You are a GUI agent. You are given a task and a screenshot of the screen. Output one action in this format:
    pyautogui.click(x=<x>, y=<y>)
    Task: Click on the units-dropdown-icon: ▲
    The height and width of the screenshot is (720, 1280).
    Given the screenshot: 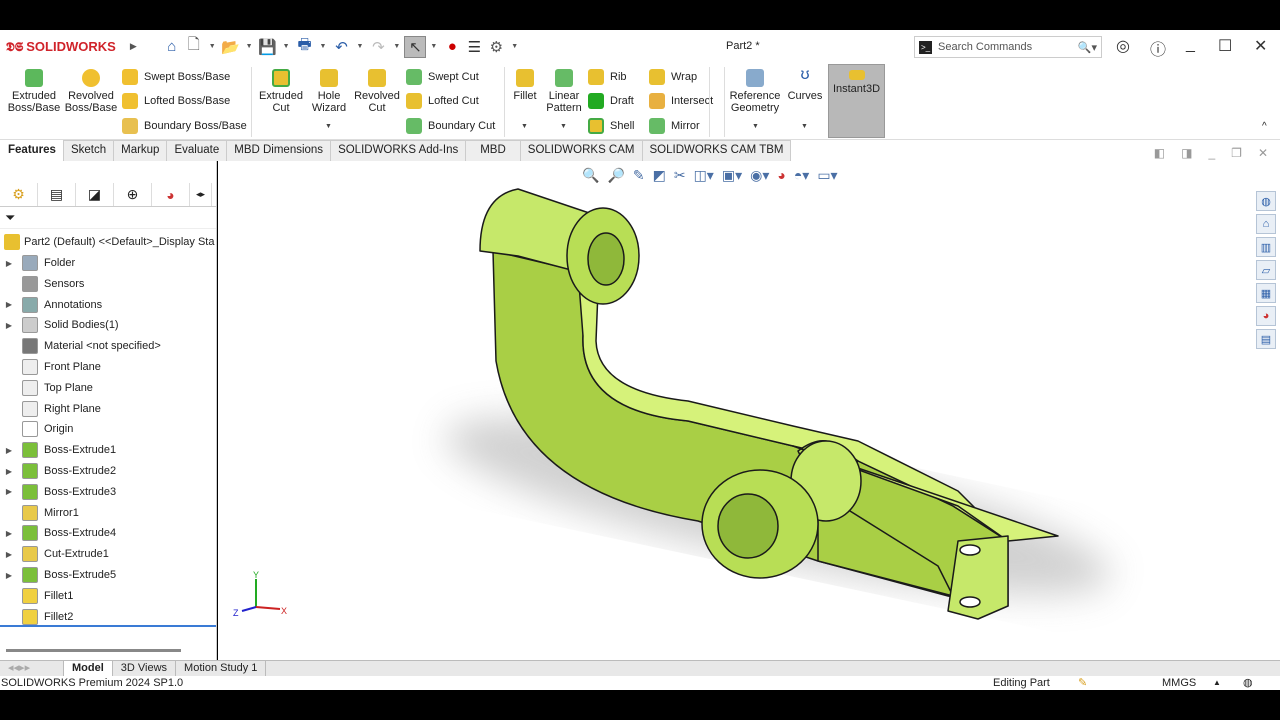 What is the action you would take?
    pyautogui.click(x=1217, y=683)
    